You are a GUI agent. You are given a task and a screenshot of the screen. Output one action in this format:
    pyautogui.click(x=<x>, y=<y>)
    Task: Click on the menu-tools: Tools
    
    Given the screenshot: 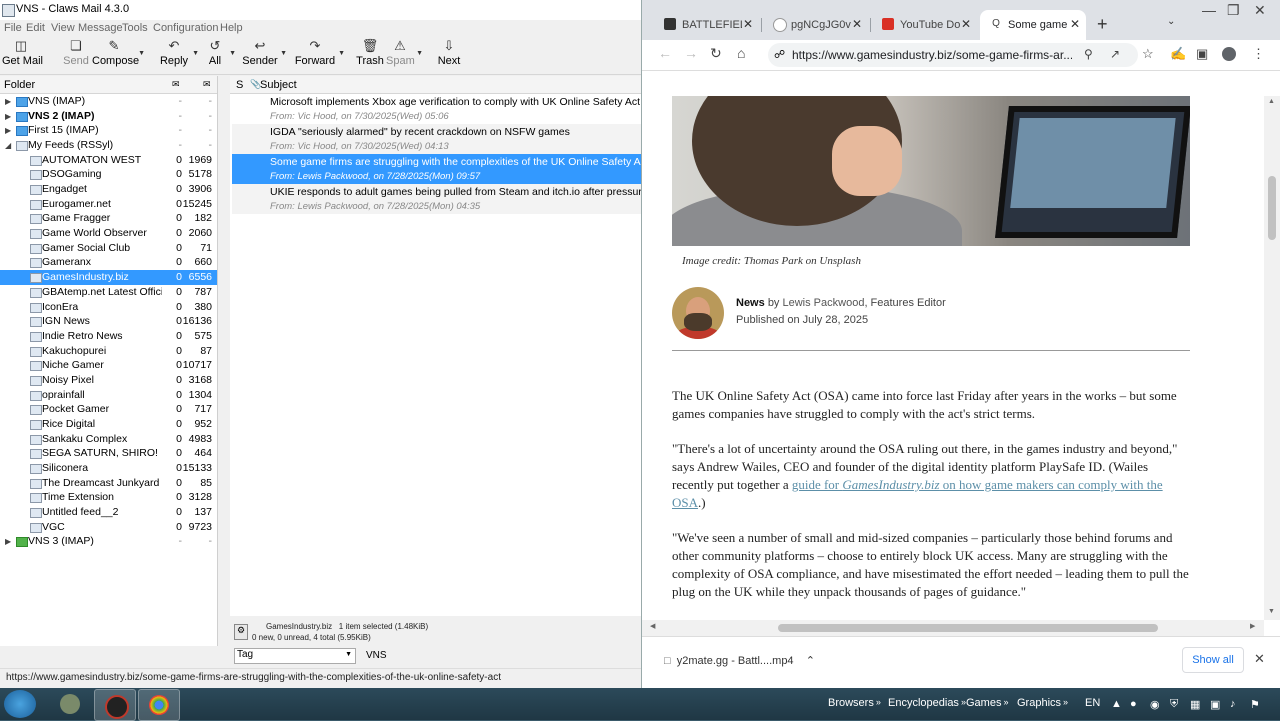 What is the action you would take?
    pyautogui.click(x=135, y=28)
    